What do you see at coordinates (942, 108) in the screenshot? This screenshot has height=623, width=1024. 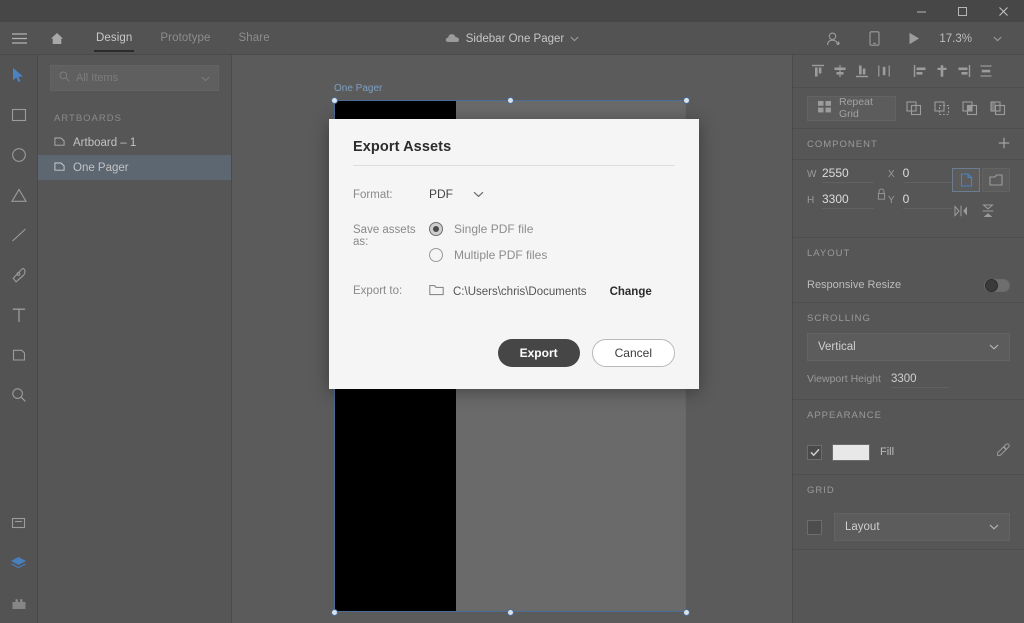 I see `boolean-subtract-icon` at bounding box center [942, 108].